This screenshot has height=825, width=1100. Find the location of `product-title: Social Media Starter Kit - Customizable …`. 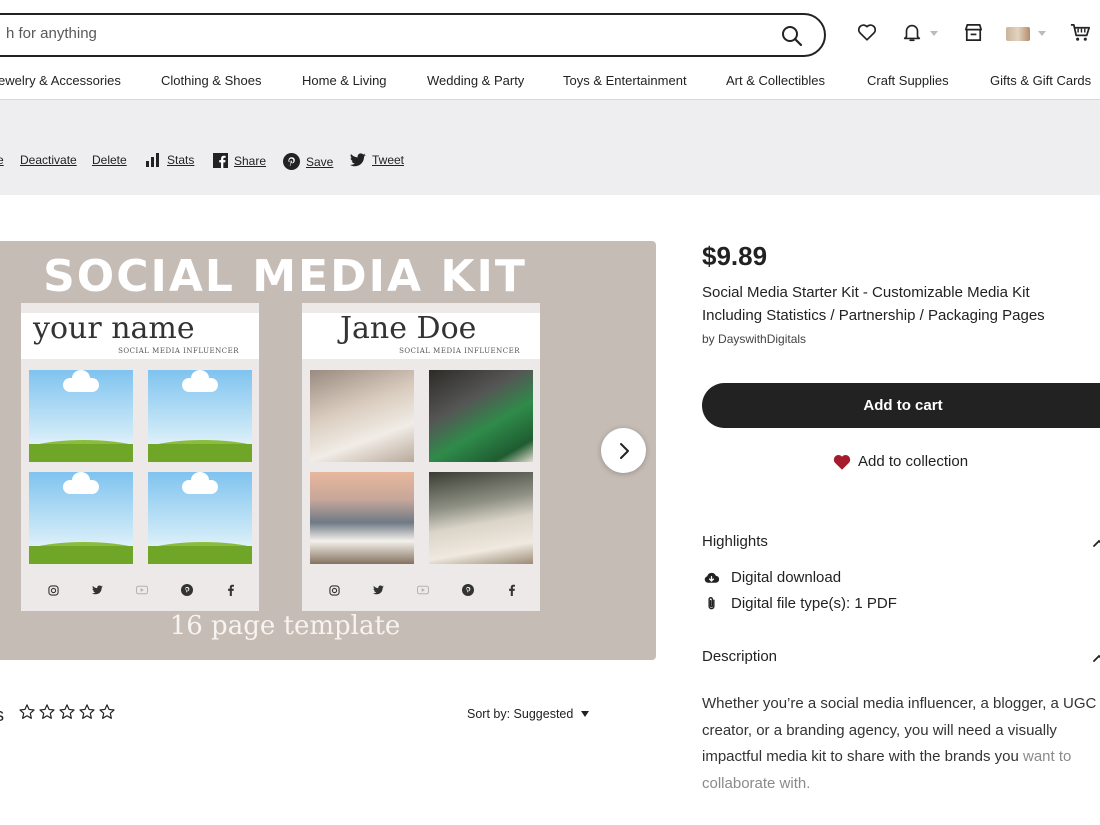

product-title: Social Media Starter Kit - Customizable … is located at coordinates (873, 304).